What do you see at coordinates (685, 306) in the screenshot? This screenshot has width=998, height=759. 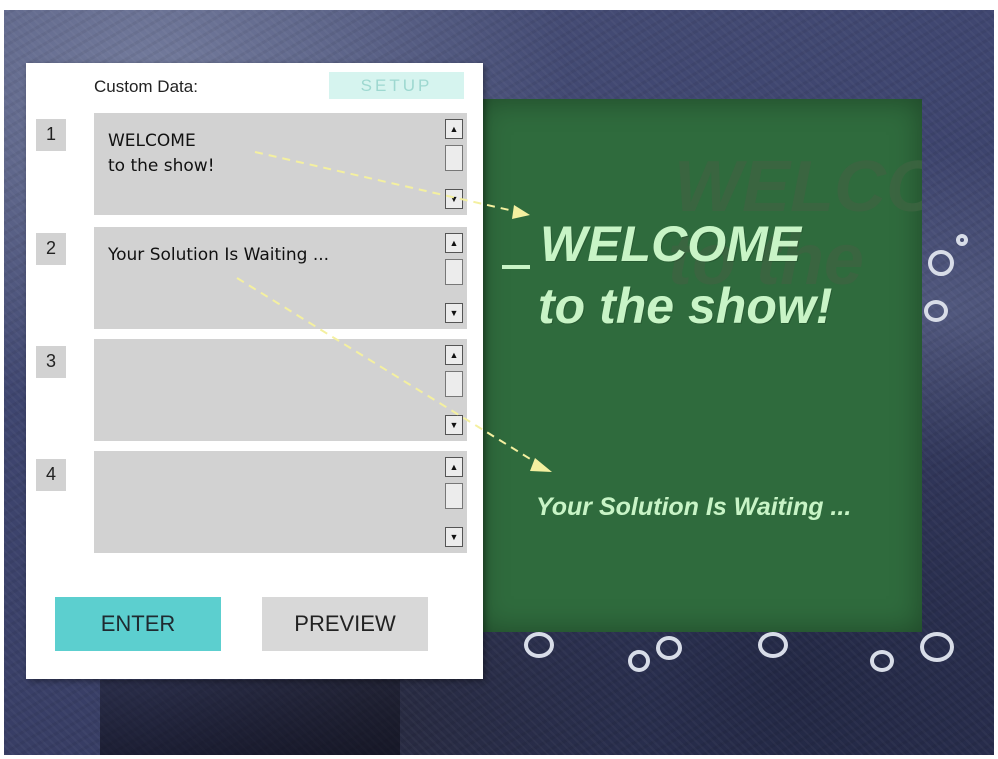 I see `headline-line-2: to the show!` at bounding box center [685, 306].